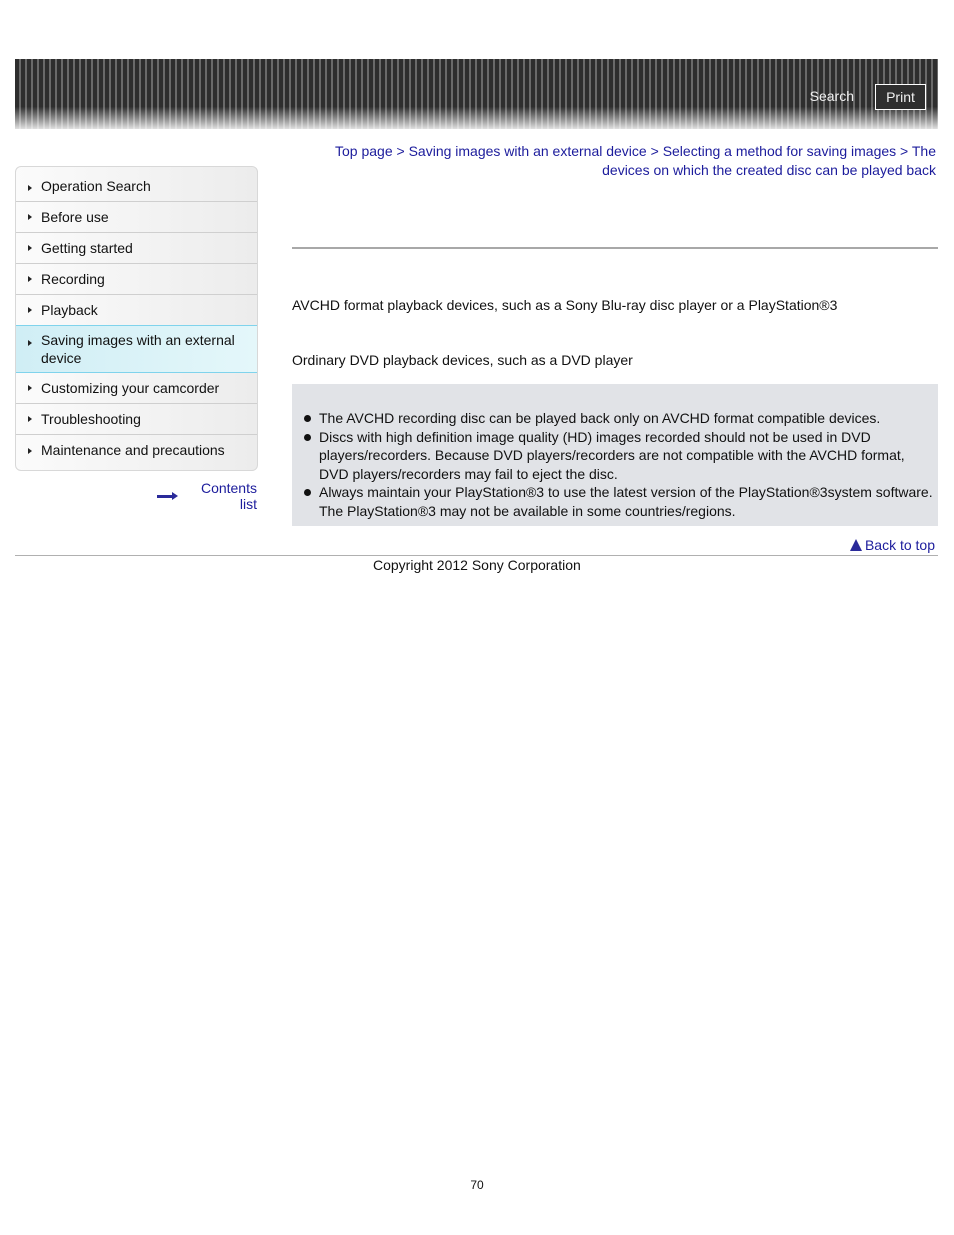  I want to click on sidebar-item-label: Saving images with an external device, so click(138, 349).